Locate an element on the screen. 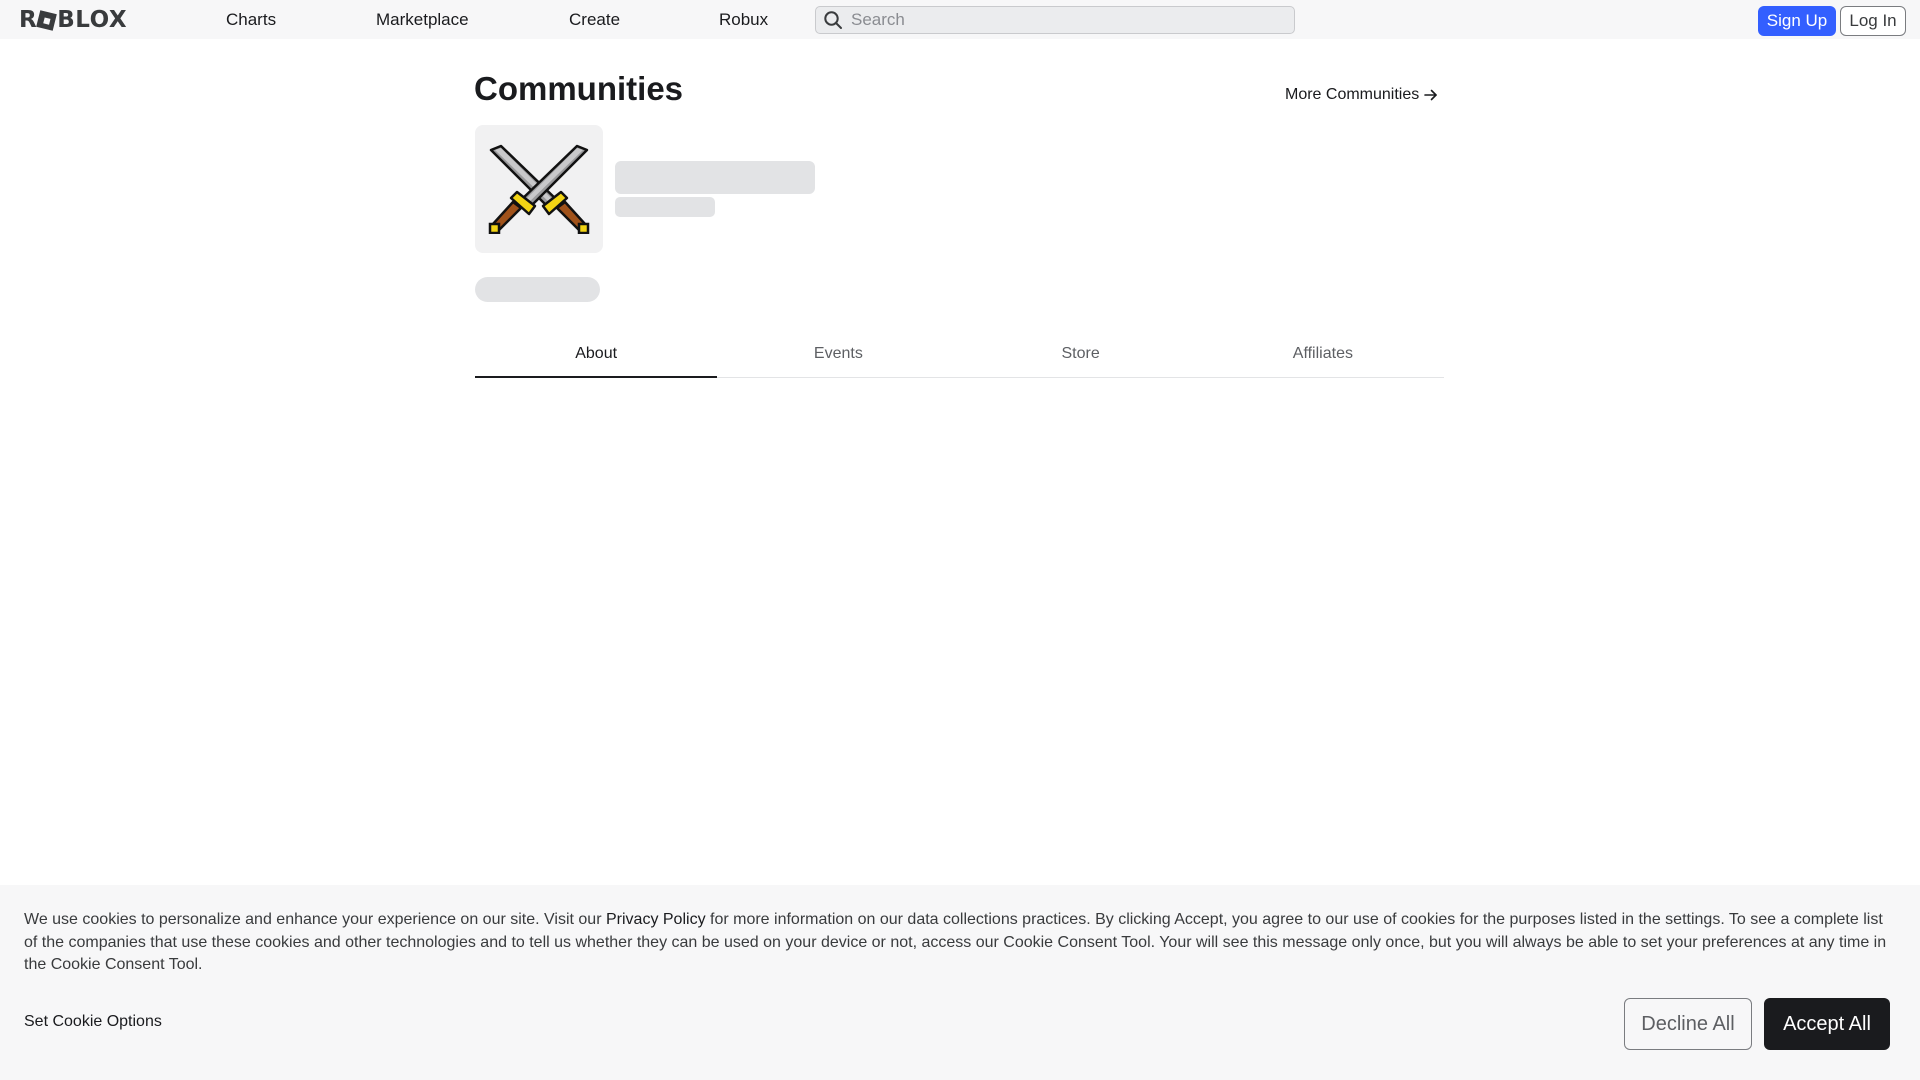  roblox-logo: R BLOX is located at coordinates (73, 20).